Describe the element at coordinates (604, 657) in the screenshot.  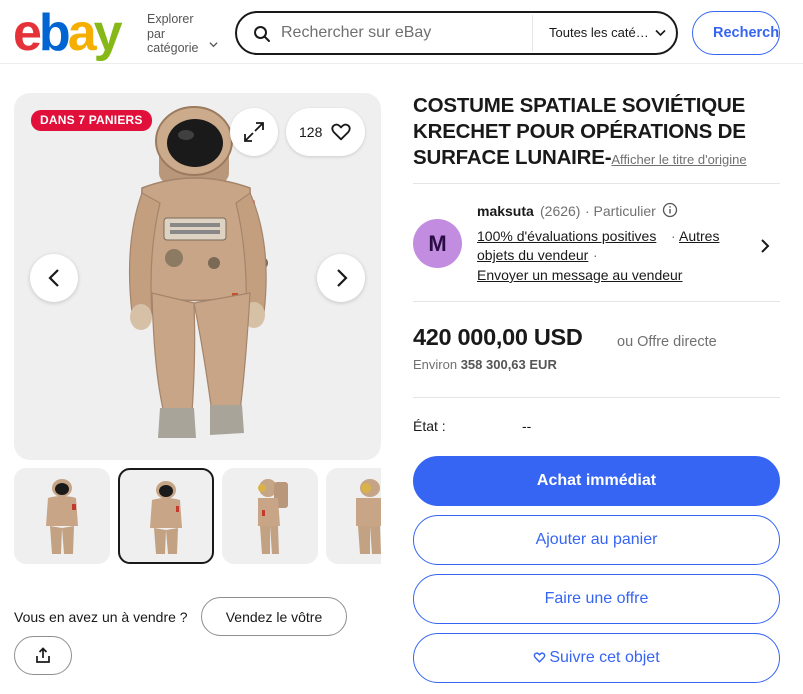
I see `watch-item-label: Suivre cet objet` at that location.